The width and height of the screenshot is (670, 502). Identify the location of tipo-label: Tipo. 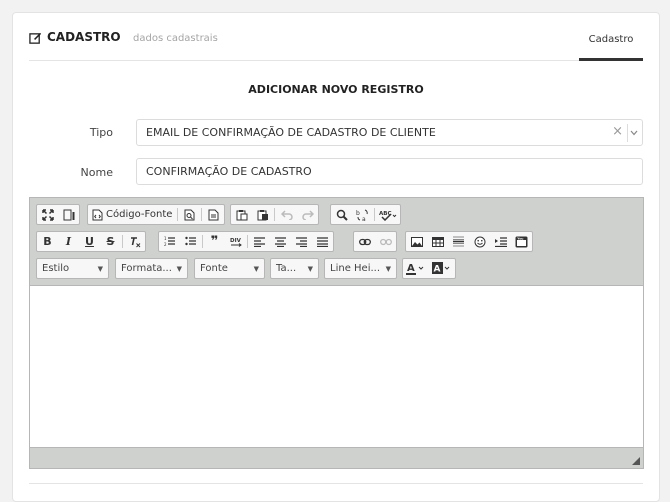
(101, 132).